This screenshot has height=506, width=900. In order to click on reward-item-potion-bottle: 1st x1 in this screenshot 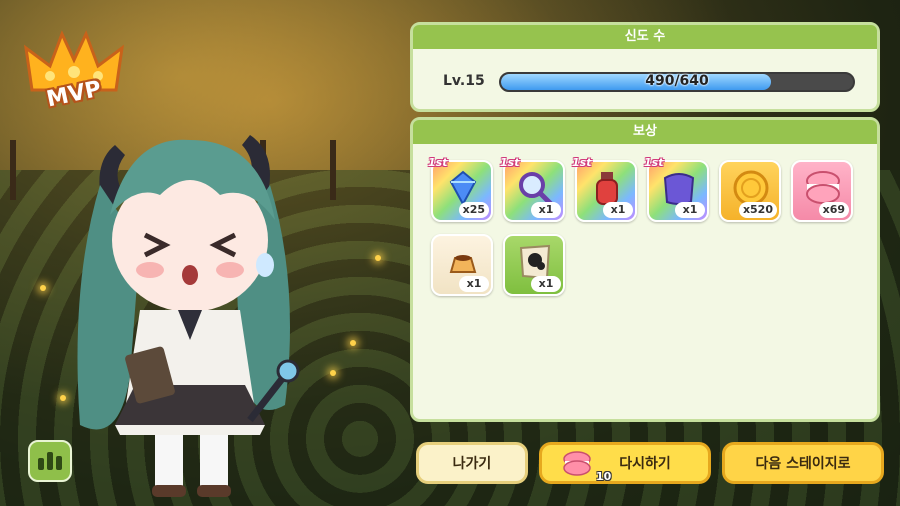, I will do `click(604, 189)`.